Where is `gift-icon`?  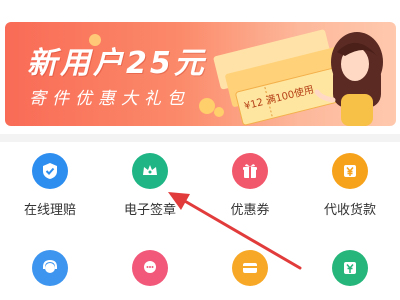
gift-icon is located at coordinates (250, 171).